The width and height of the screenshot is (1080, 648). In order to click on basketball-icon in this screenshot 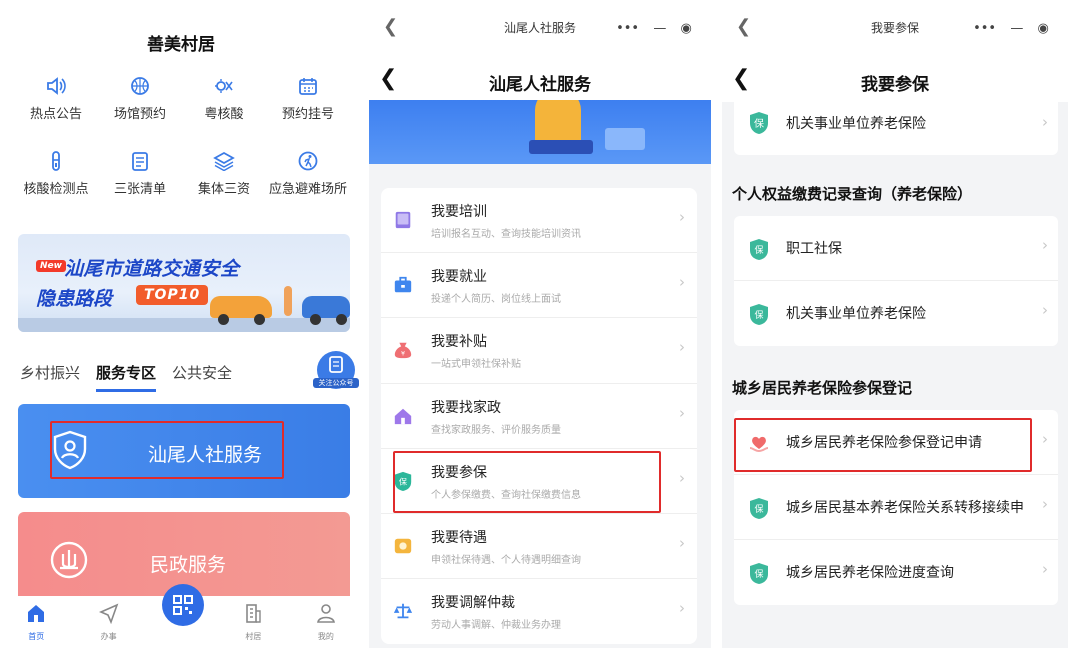, I will do `click(140, 86)`.